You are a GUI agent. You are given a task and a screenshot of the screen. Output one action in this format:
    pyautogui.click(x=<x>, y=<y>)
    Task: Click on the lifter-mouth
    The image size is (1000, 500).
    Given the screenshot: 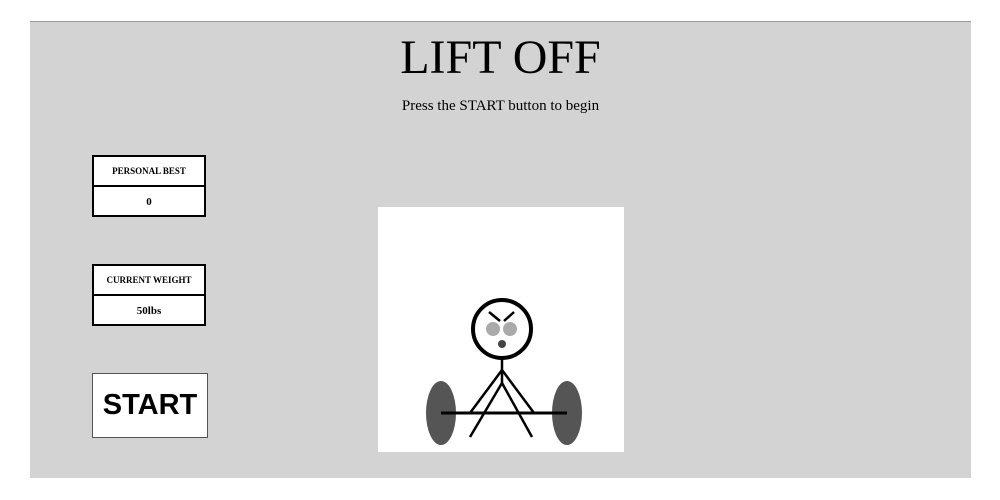 What is the action you would take?
    pyautogui.click(x=502, y=344)
    